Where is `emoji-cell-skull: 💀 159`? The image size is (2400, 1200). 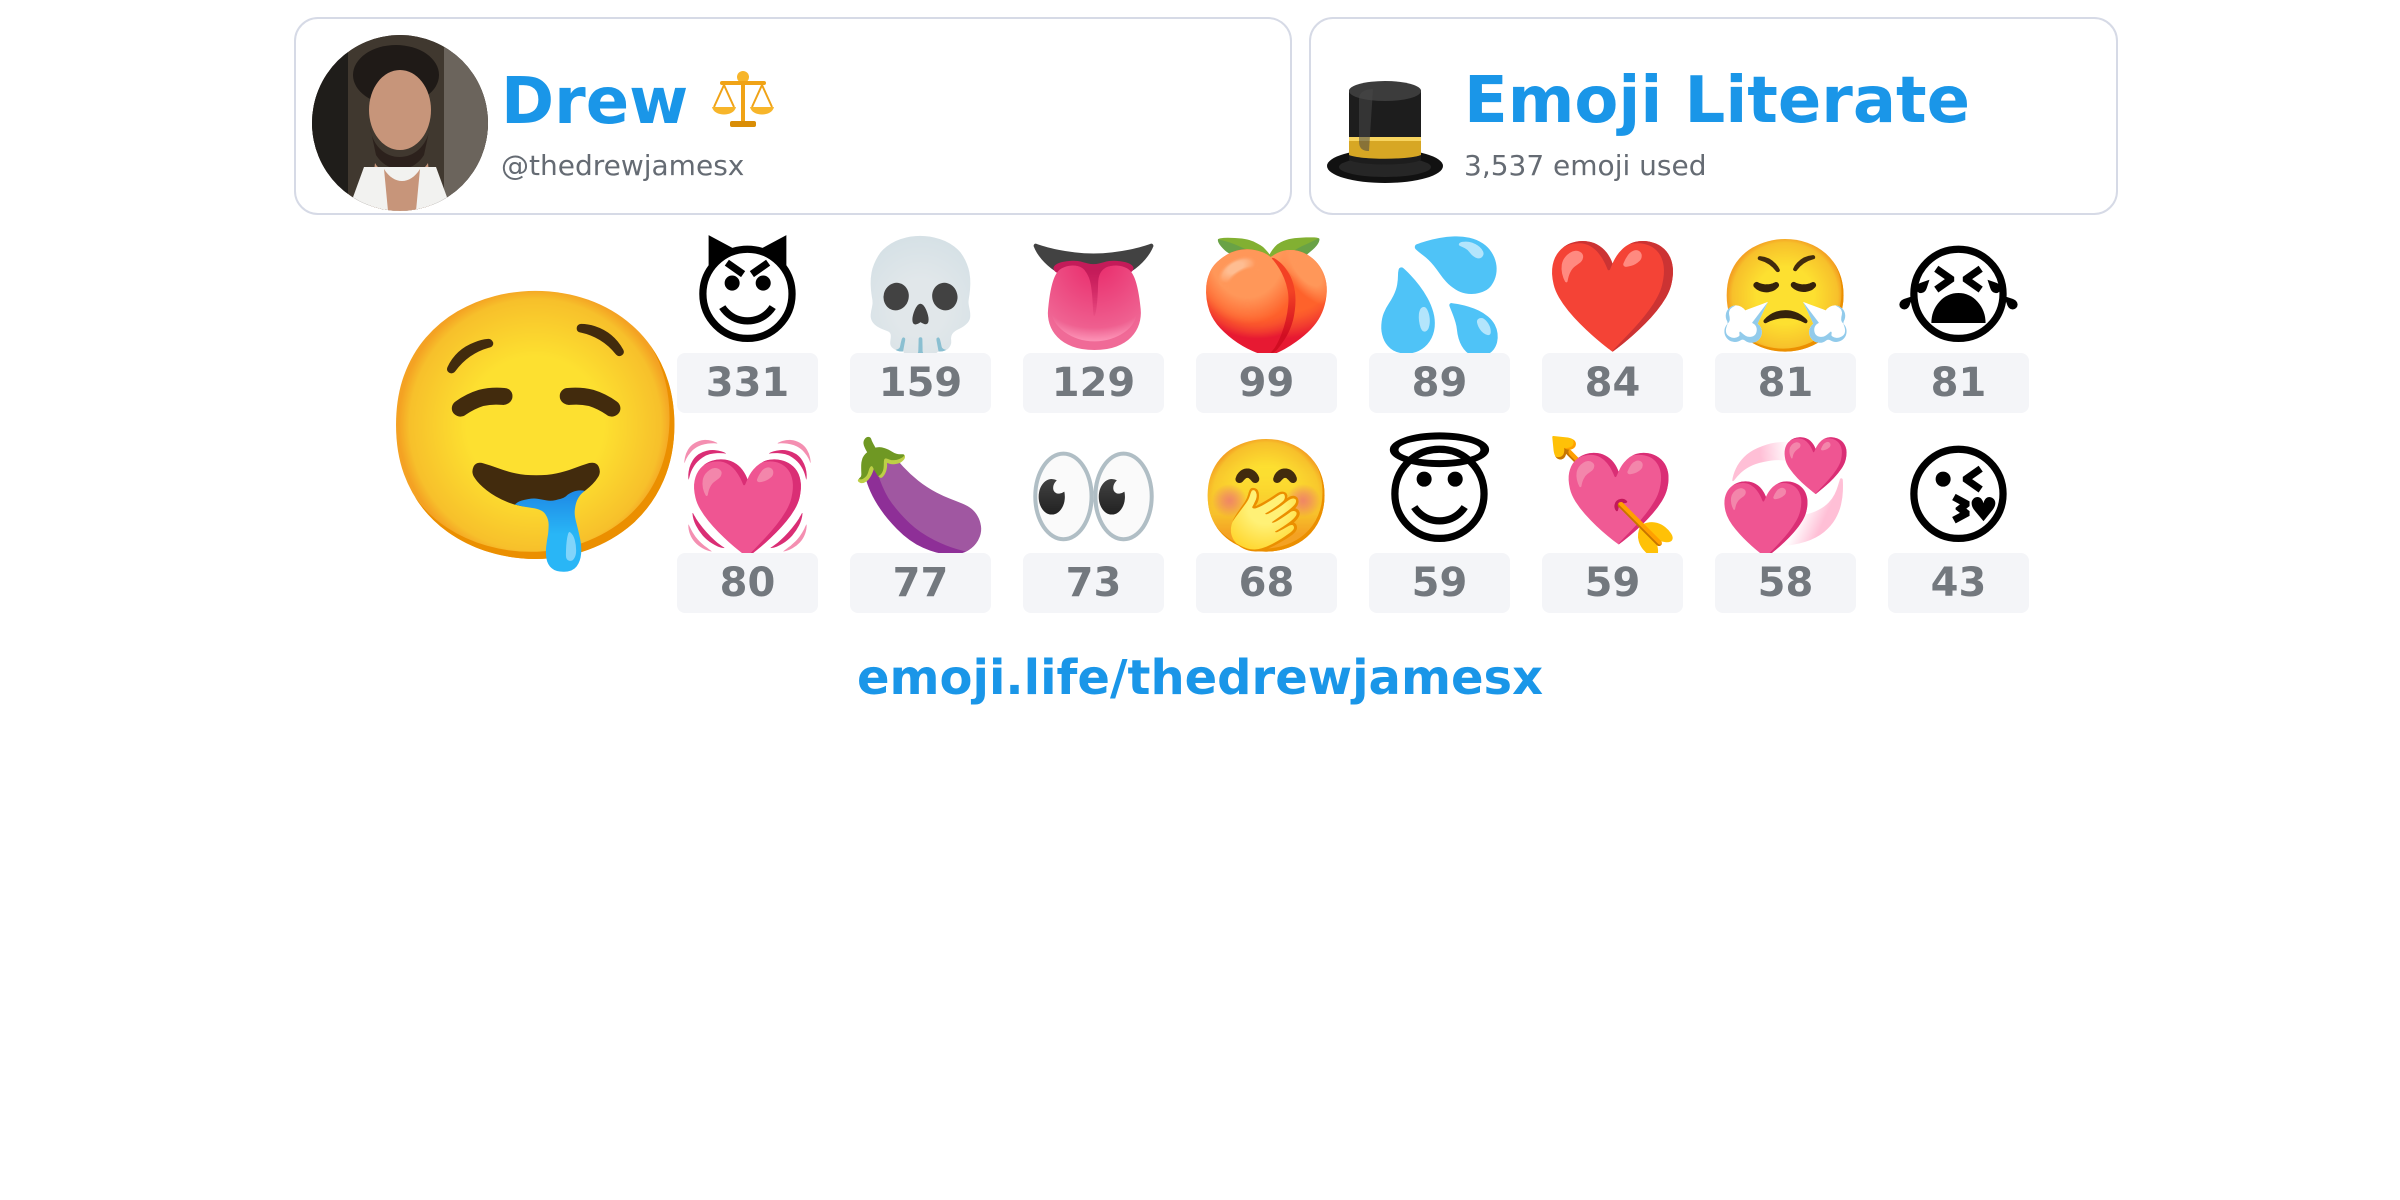
emoji-cell-skull: 💀 159 is located at coordinates (920, 322).